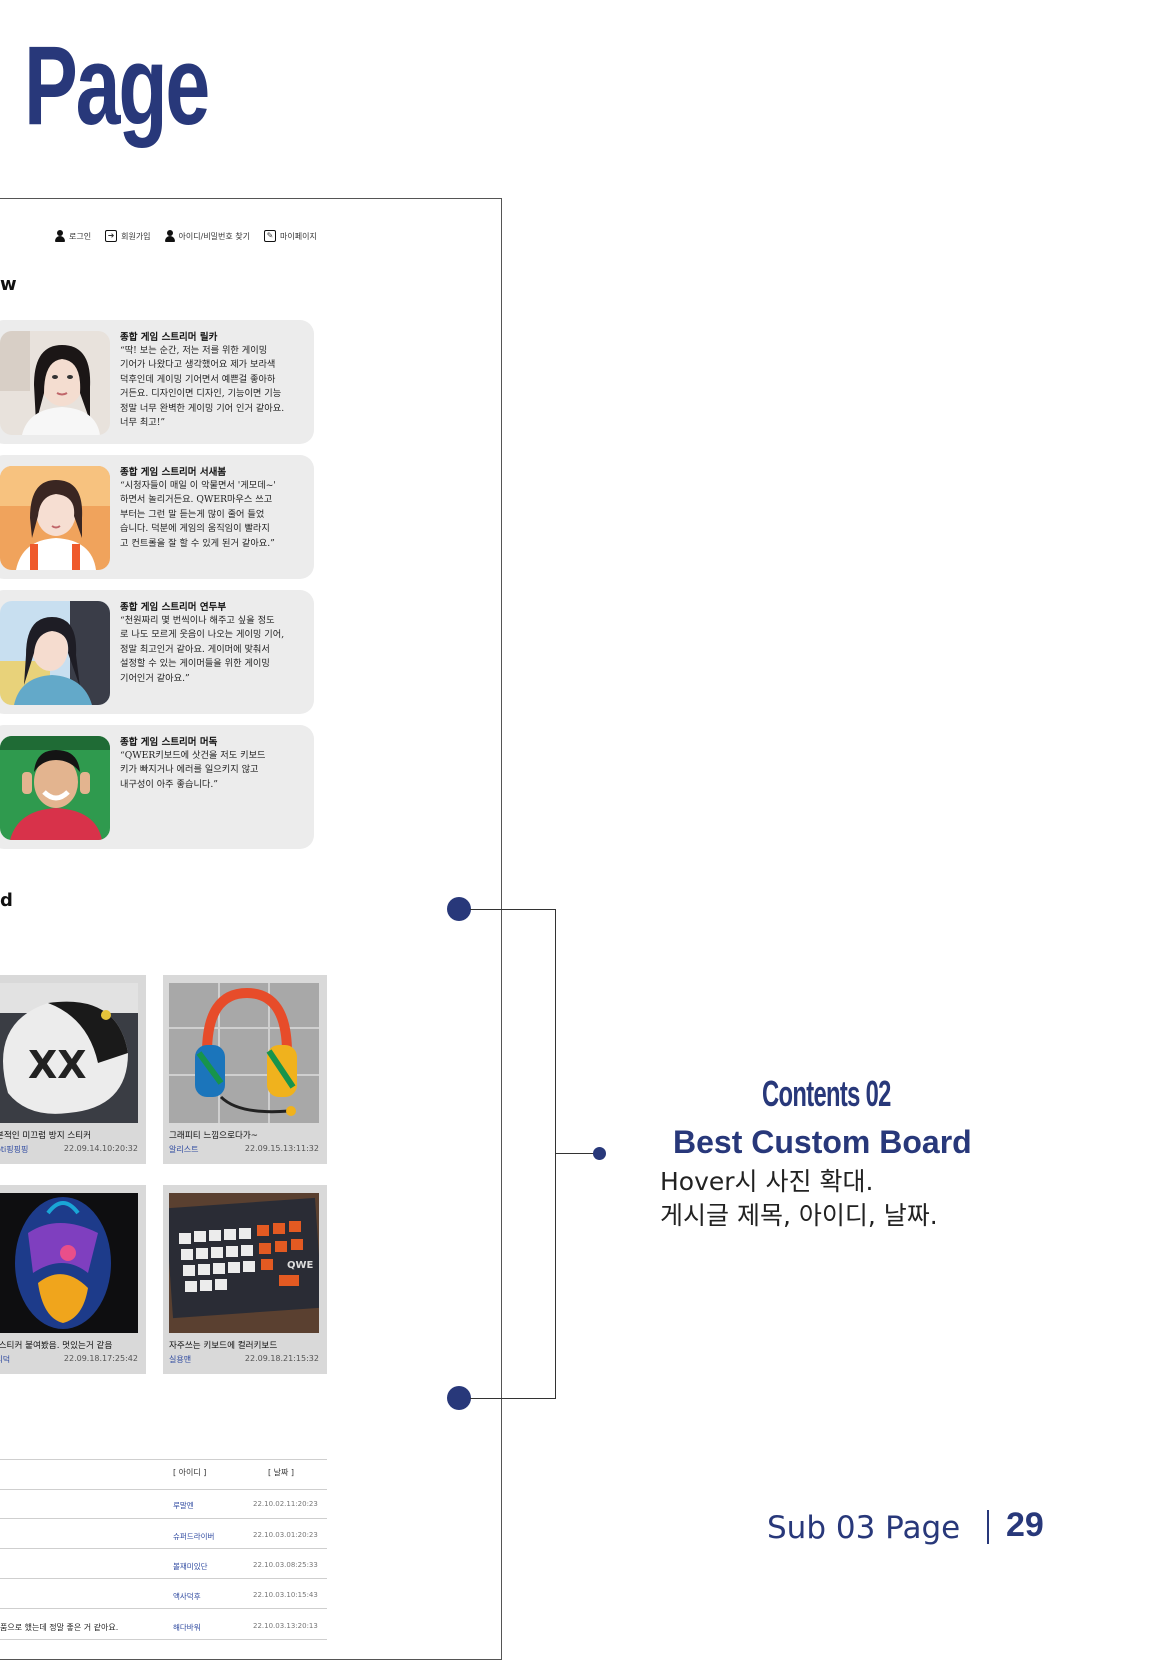 The image size is (1170, 1660). Describe the element at coordinates (169, 236) in the screenshot. I see `search-user-icon` at that location.